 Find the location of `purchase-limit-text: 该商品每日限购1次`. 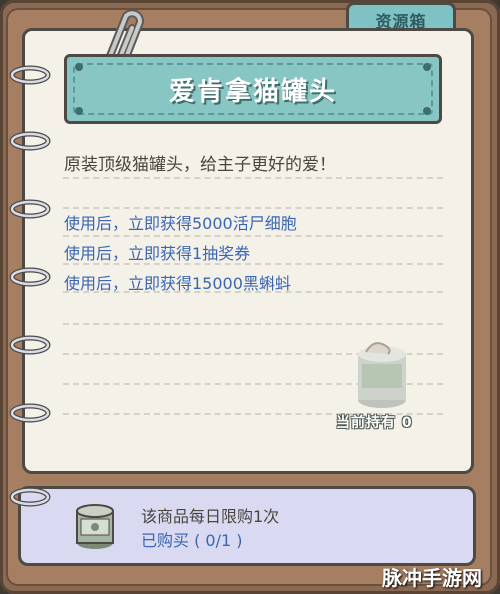

purchase-limit-text: 该商品每日限购1次 is located at coordinates (210, 516).